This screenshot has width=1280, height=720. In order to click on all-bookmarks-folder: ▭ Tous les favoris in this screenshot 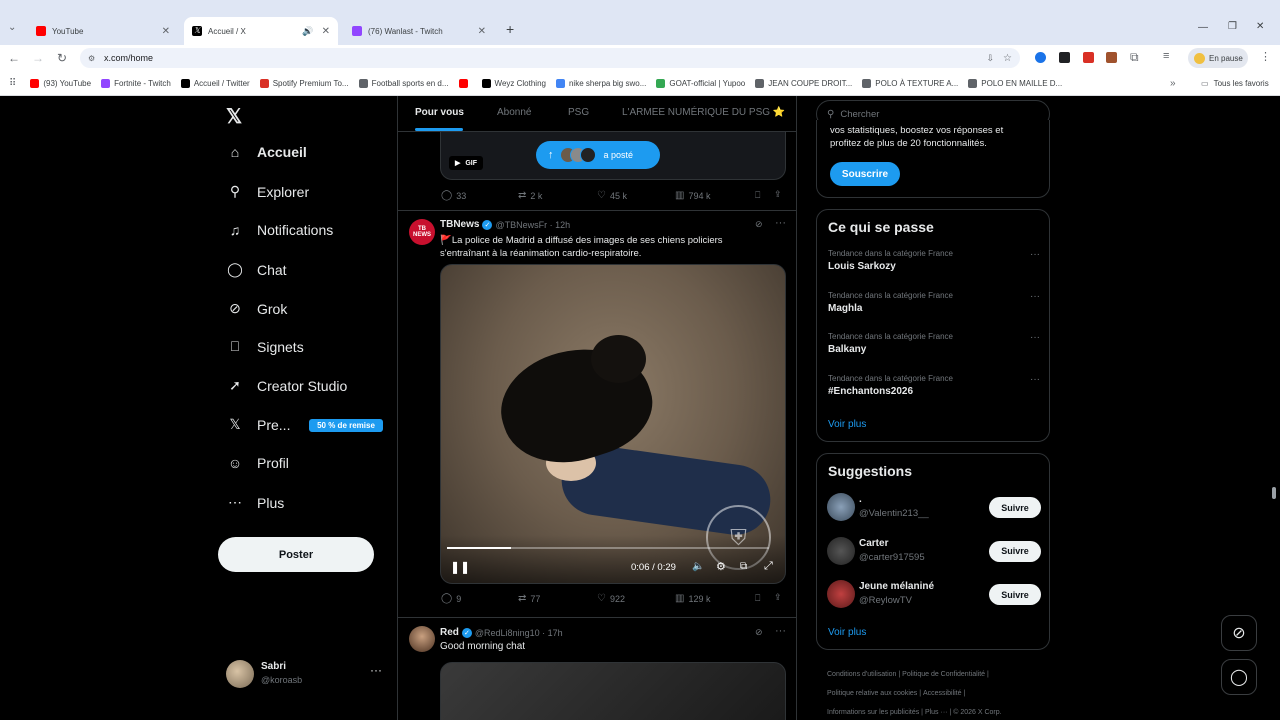, I will do `click(1235, 83)`.